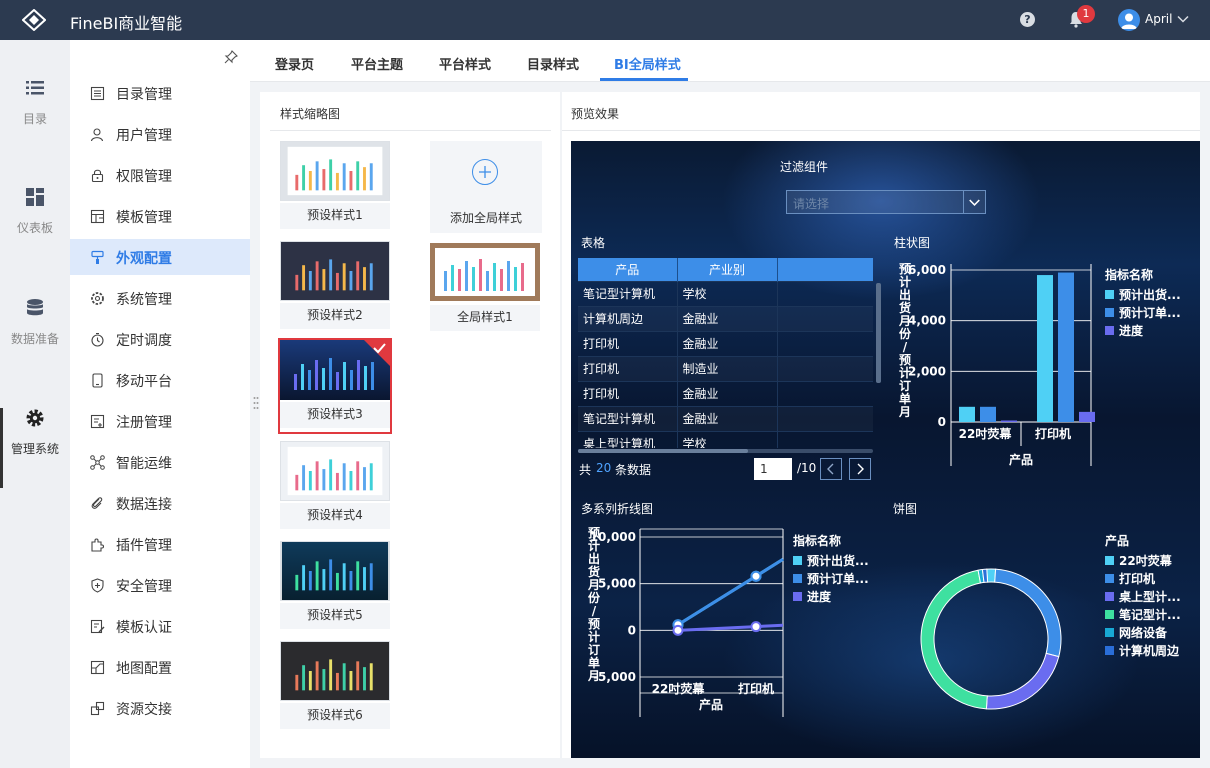 The image size is (1210, 768). I want to click on add-global-style-label: 添加全局样式, so click(485, 218).